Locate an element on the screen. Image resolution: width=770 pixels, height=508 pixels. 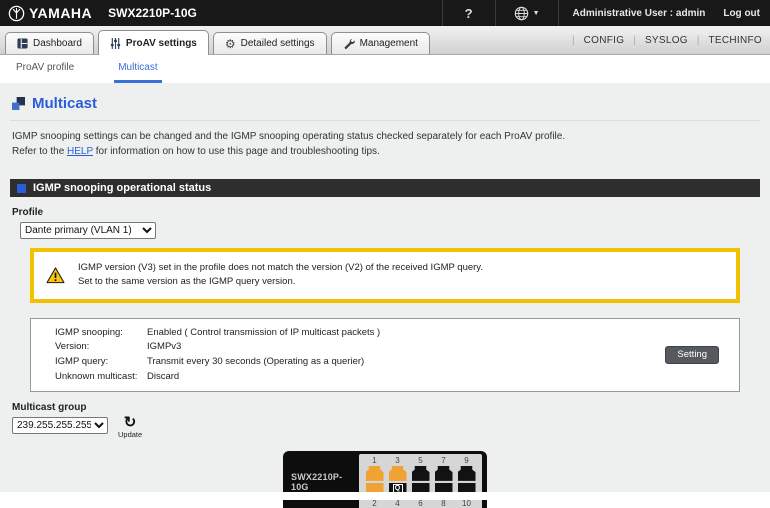
tab-detailed-settings: ⚙ Detailed settings is located at coordinates (269, 43).